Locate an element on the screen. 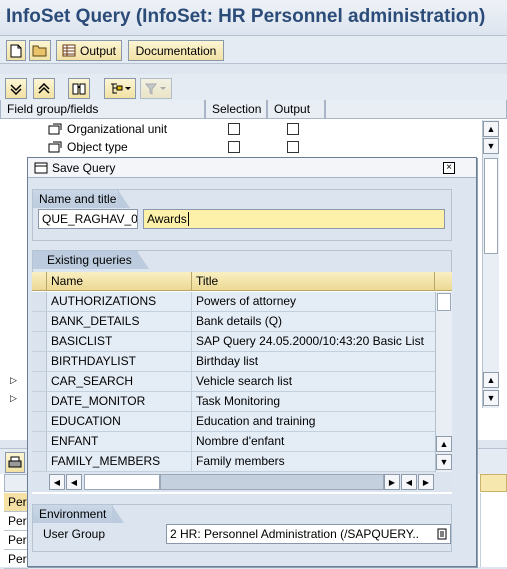 This screenshot has height=569, width=507. name-and-title-group: Name and title QUE_RAGHAV_02 Awards is located at coordinates (242, 215).